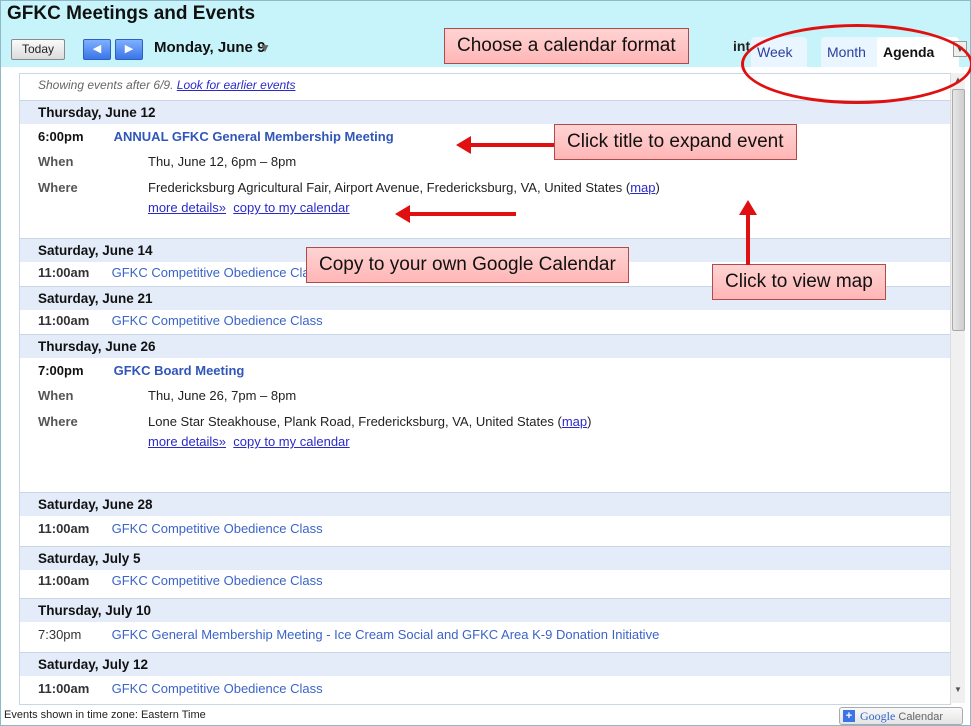 The width and height of the screenshot is (971, 726). Describe the element at coordinates (485, 664) in the screenshot. I see `day-header: Saturday, July 12` at that location.